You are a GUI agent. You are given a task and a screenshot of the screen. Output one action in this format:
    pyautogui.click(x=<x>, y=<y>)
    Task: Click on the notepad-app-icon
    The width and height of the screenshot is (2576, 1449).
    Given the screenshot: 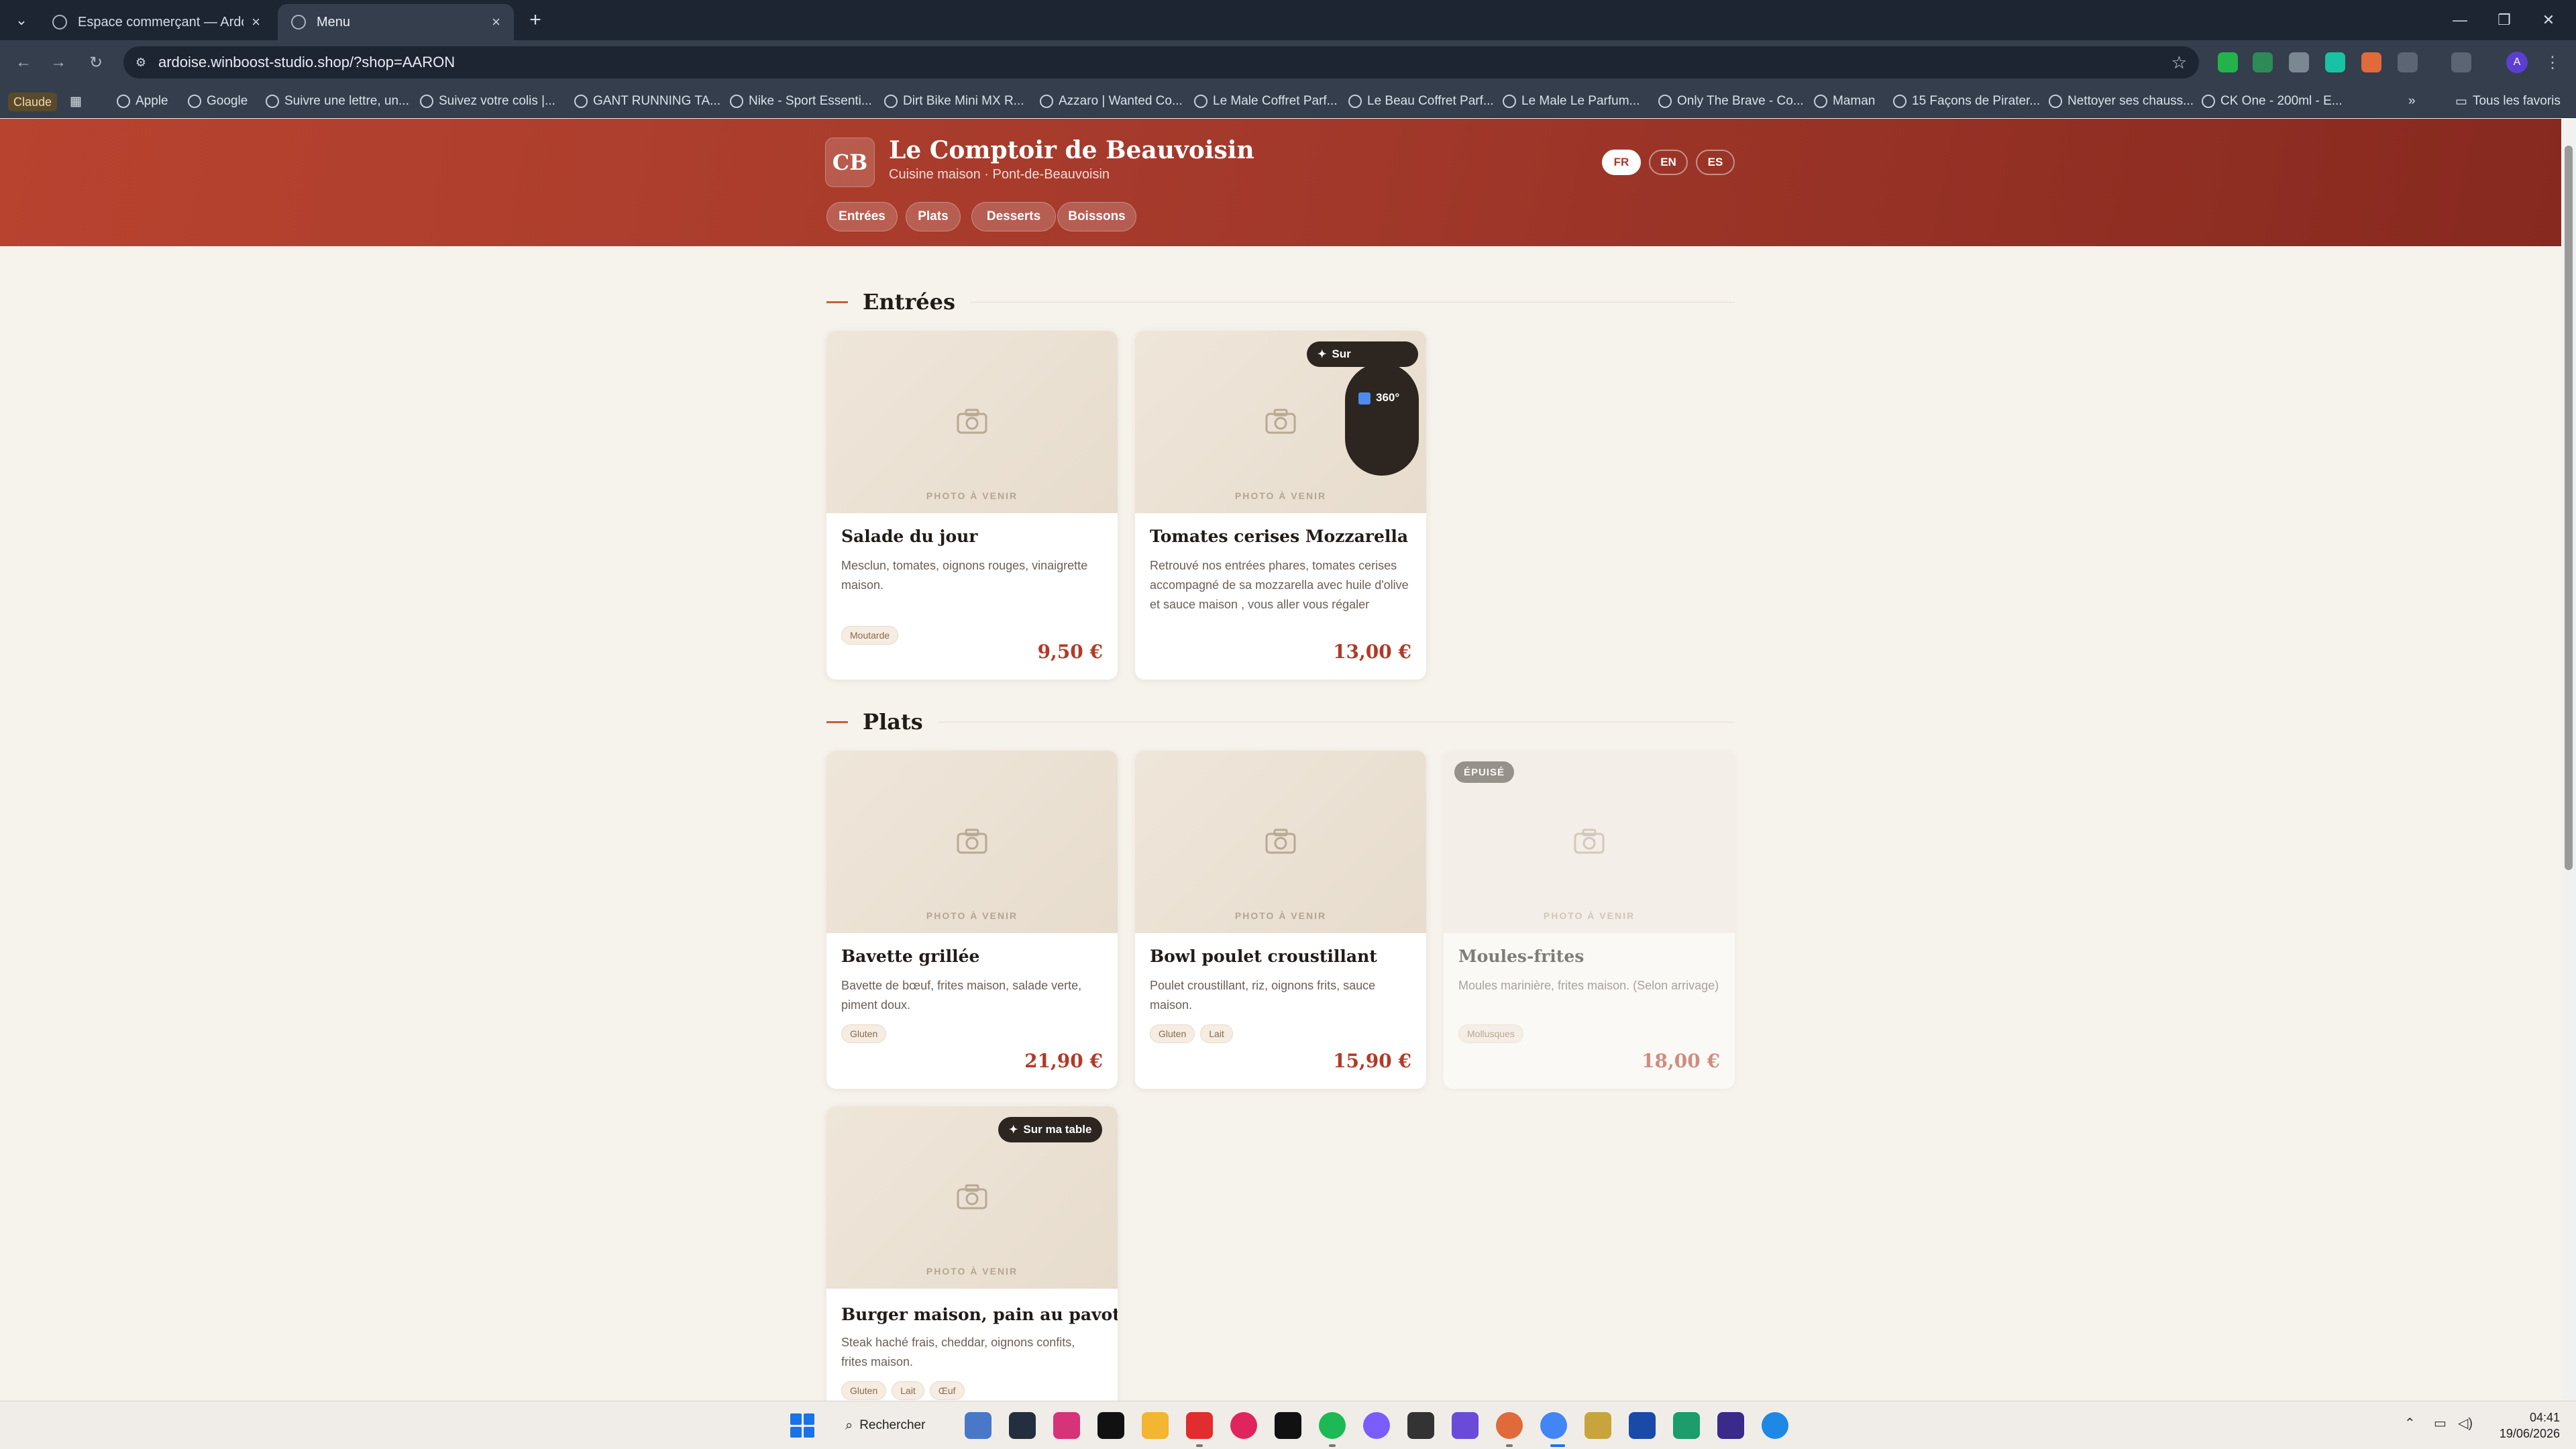 What is the action you would take?
    pyautogui.click(x=1598, y=1425)
    